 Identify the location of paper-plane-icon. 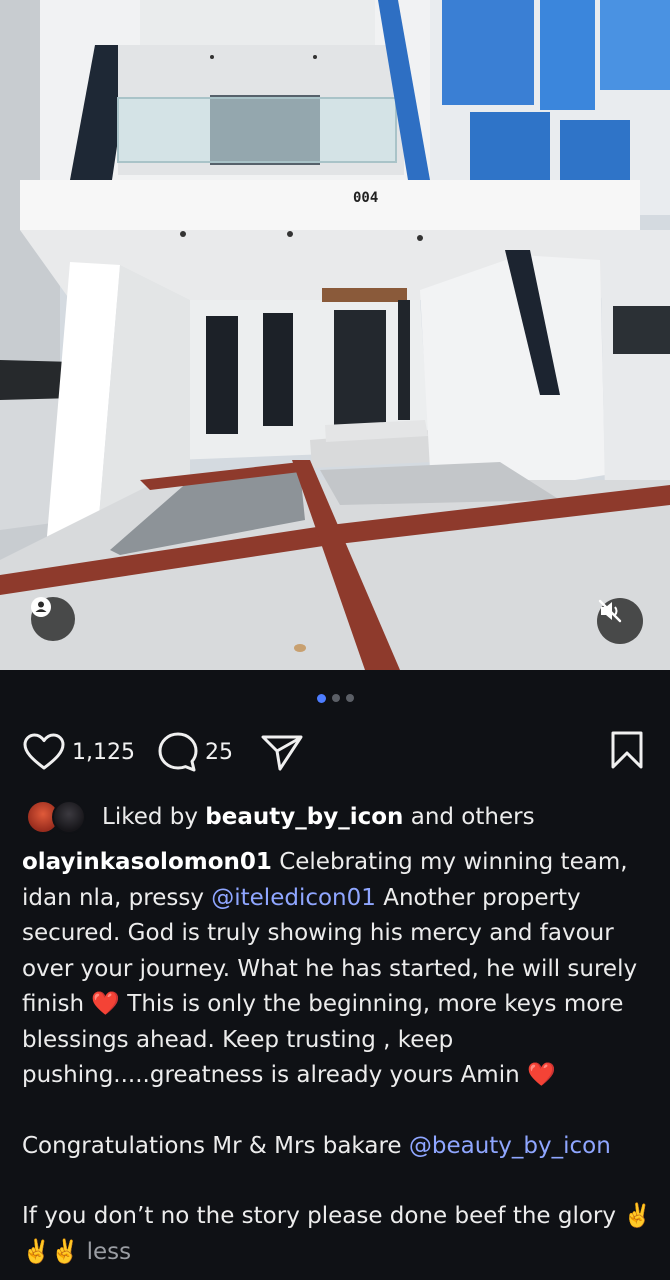
(282, 752).